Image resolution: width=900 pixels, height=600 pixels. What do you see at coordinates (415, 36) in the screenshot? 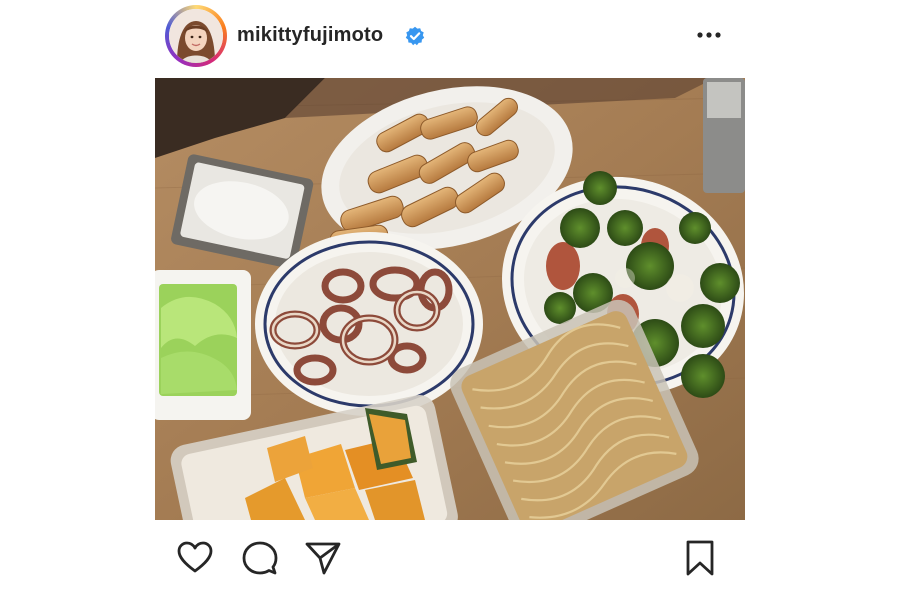
I see `verified-badge-icon` at bounding box center [415, 36].